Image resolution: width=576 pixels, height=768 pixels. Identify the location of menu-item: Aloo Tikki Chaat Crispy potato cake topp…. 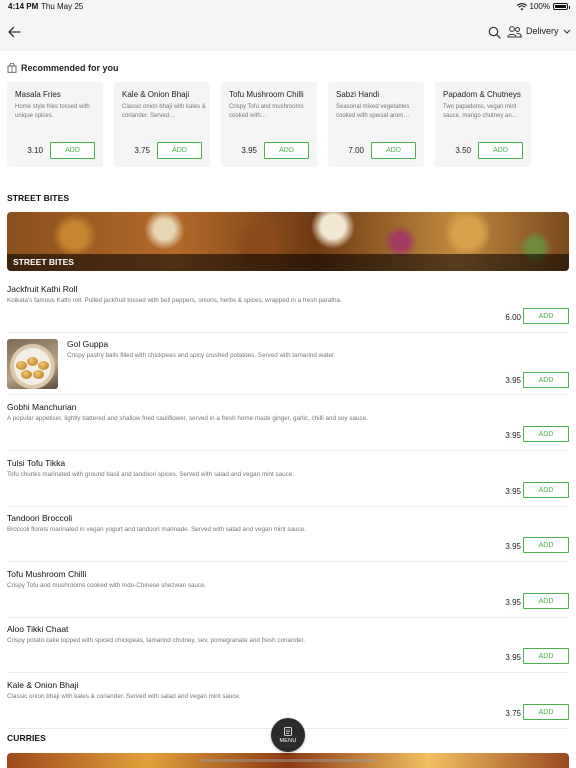
(288, 645).